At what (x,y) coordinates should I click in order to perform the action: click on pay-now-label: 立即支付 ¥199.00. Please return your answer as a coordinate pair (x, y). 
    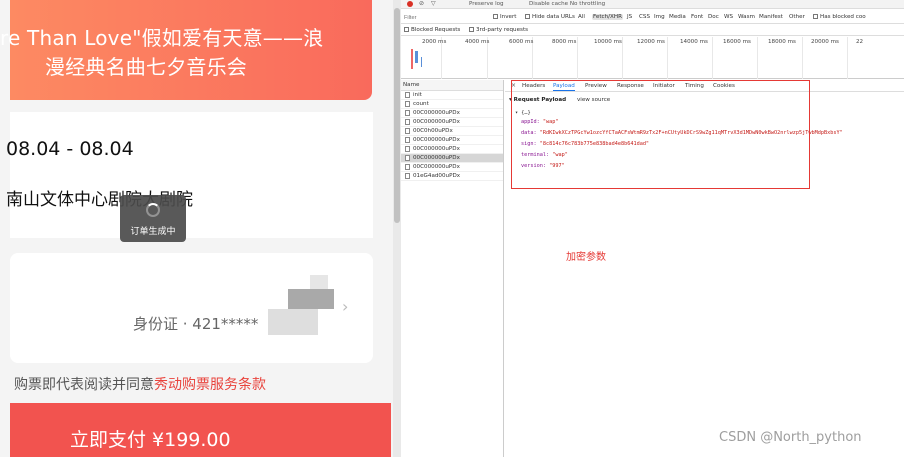
    Looking at the image, I should click on (150, 440).